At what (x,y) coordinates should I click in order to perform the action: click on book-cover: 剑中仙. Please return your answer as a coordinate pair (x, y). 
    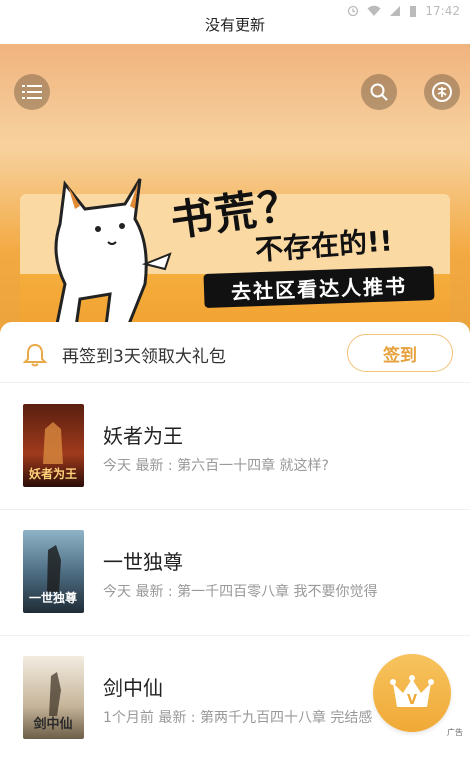
    Looking at the image, I should click on (53, 697).